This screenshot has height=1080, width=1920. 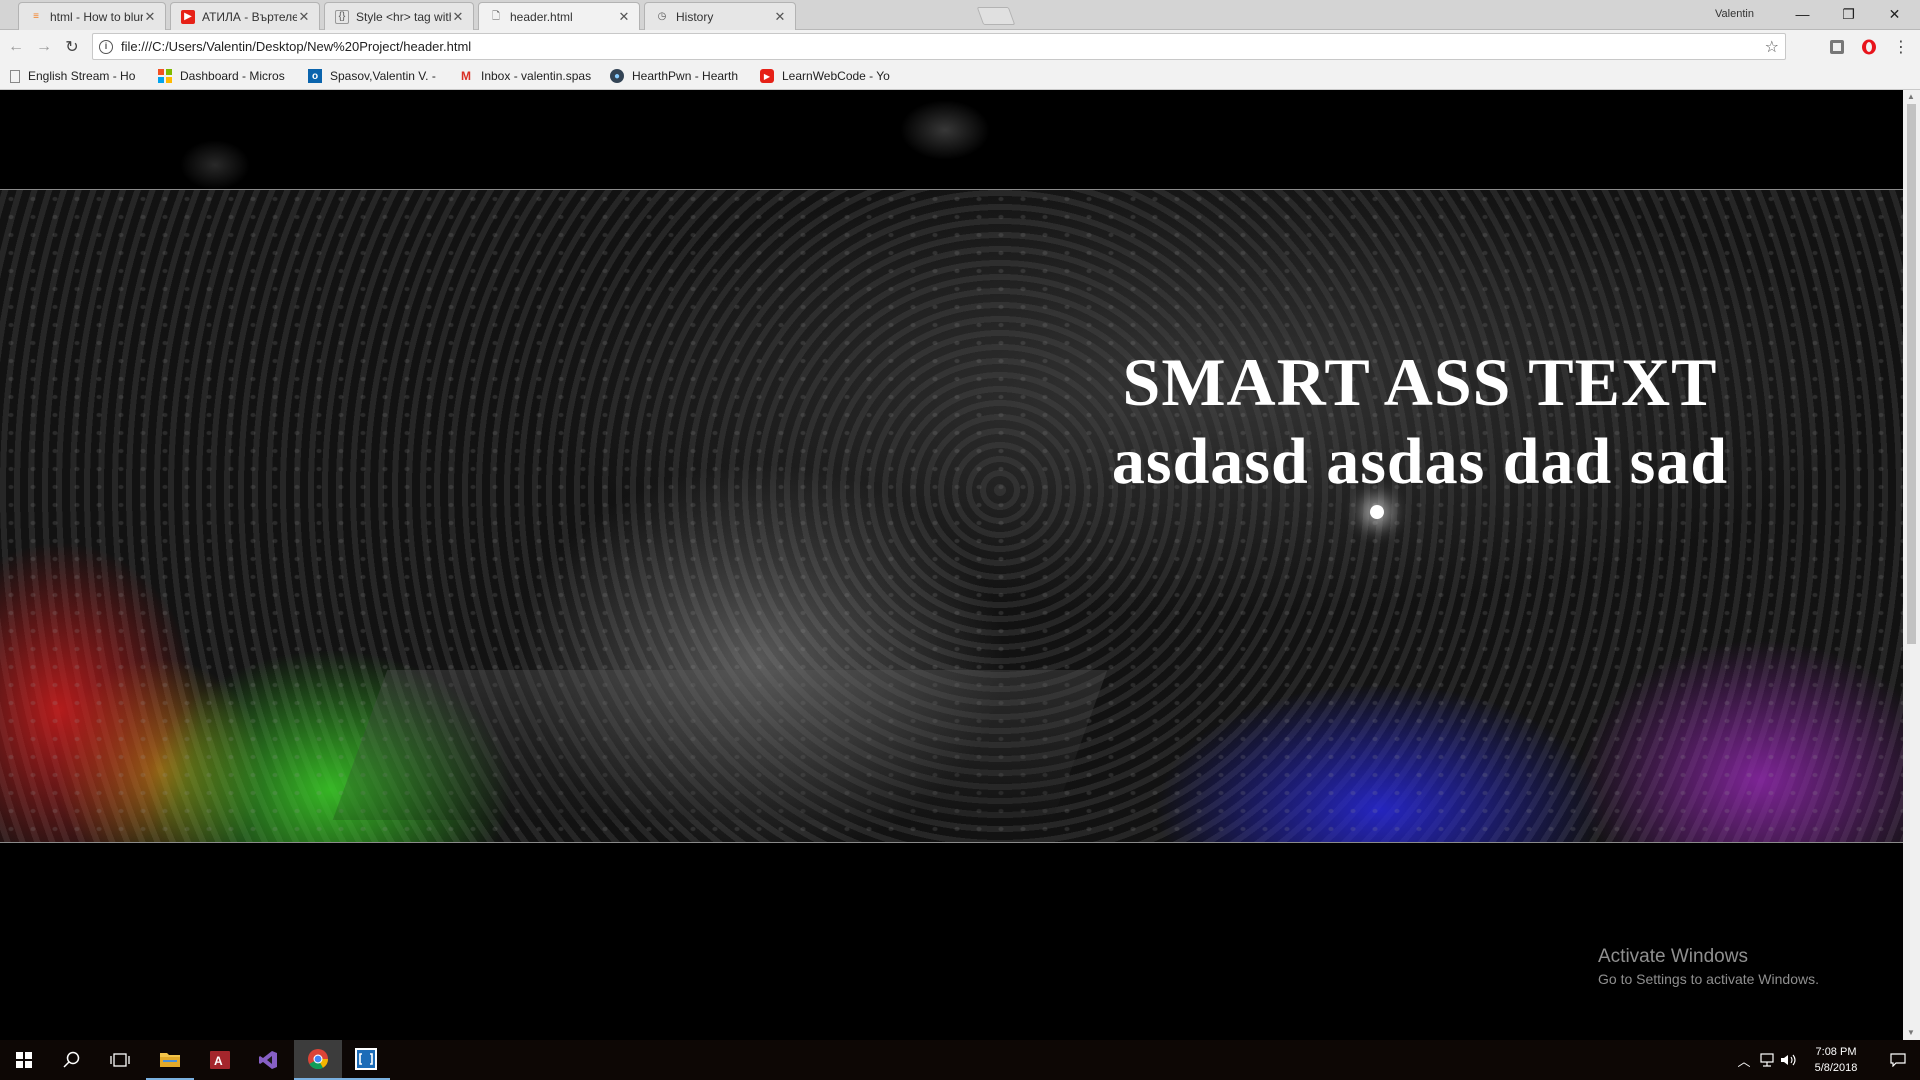 I want to click on hearthpwn-icon: ●, so click(x=617, y=76).